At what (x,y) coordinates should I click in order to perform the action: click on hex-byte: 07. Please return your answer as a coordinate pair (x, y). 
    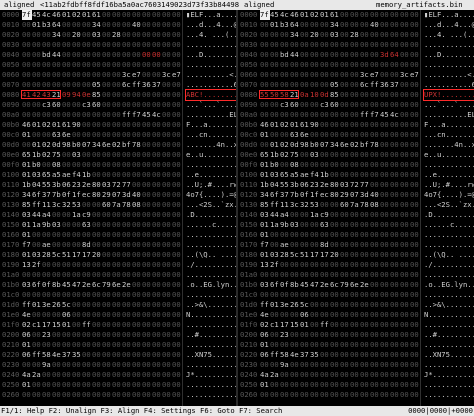
    Looking at the image, I should click on (87, 145).